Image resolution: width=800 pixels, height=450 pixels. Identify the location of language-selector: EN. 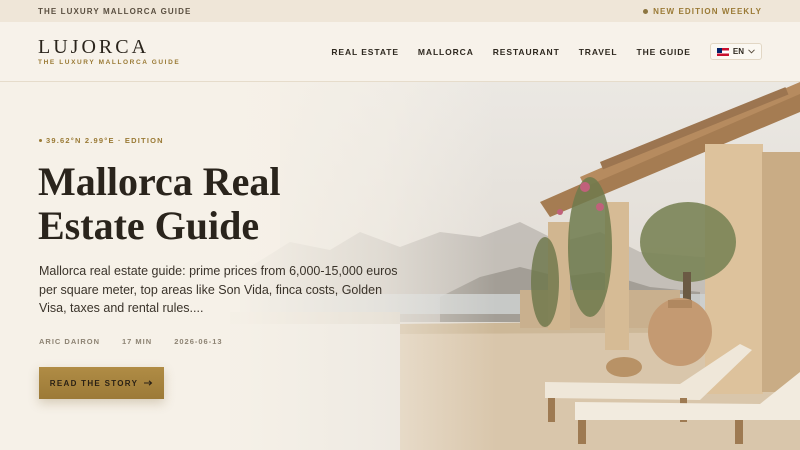
(735, 51).